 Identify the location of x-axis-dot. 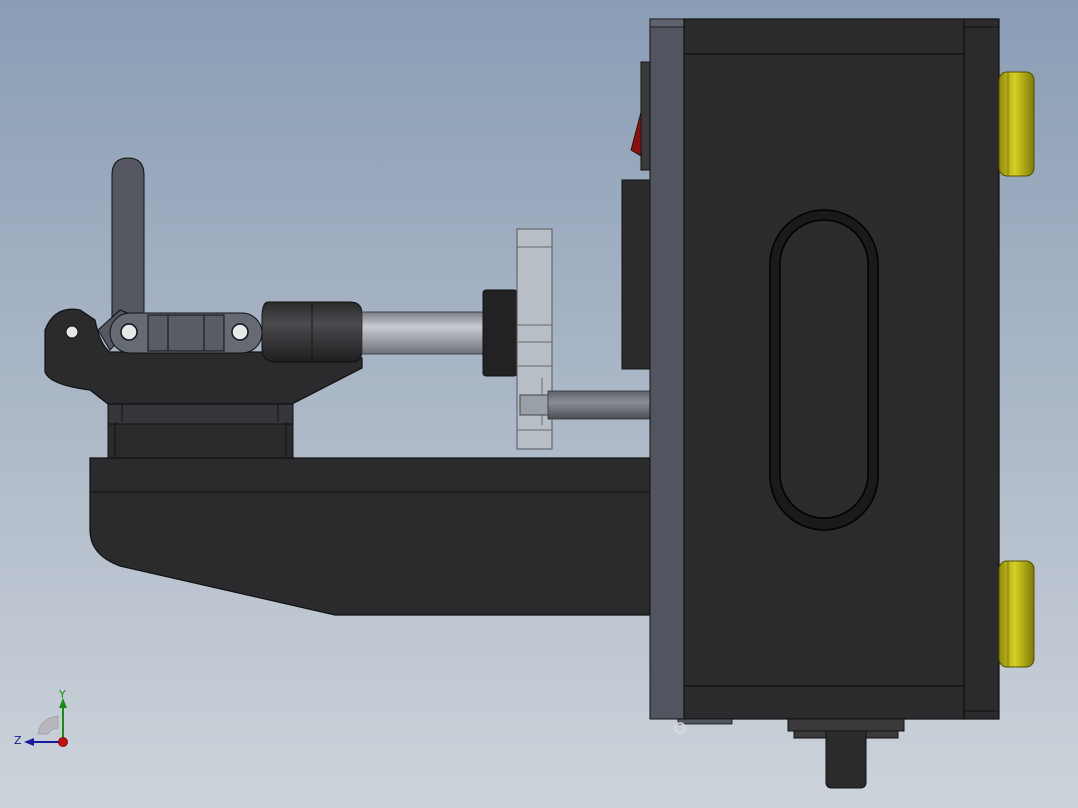
(63, 742).